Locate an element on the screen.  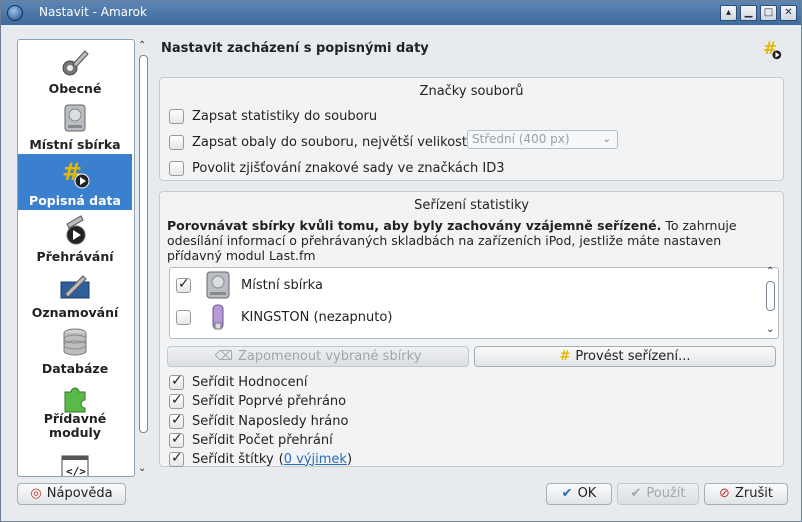
option-label: Seřídit Počet přehrání is located at coordinates (262, 440).